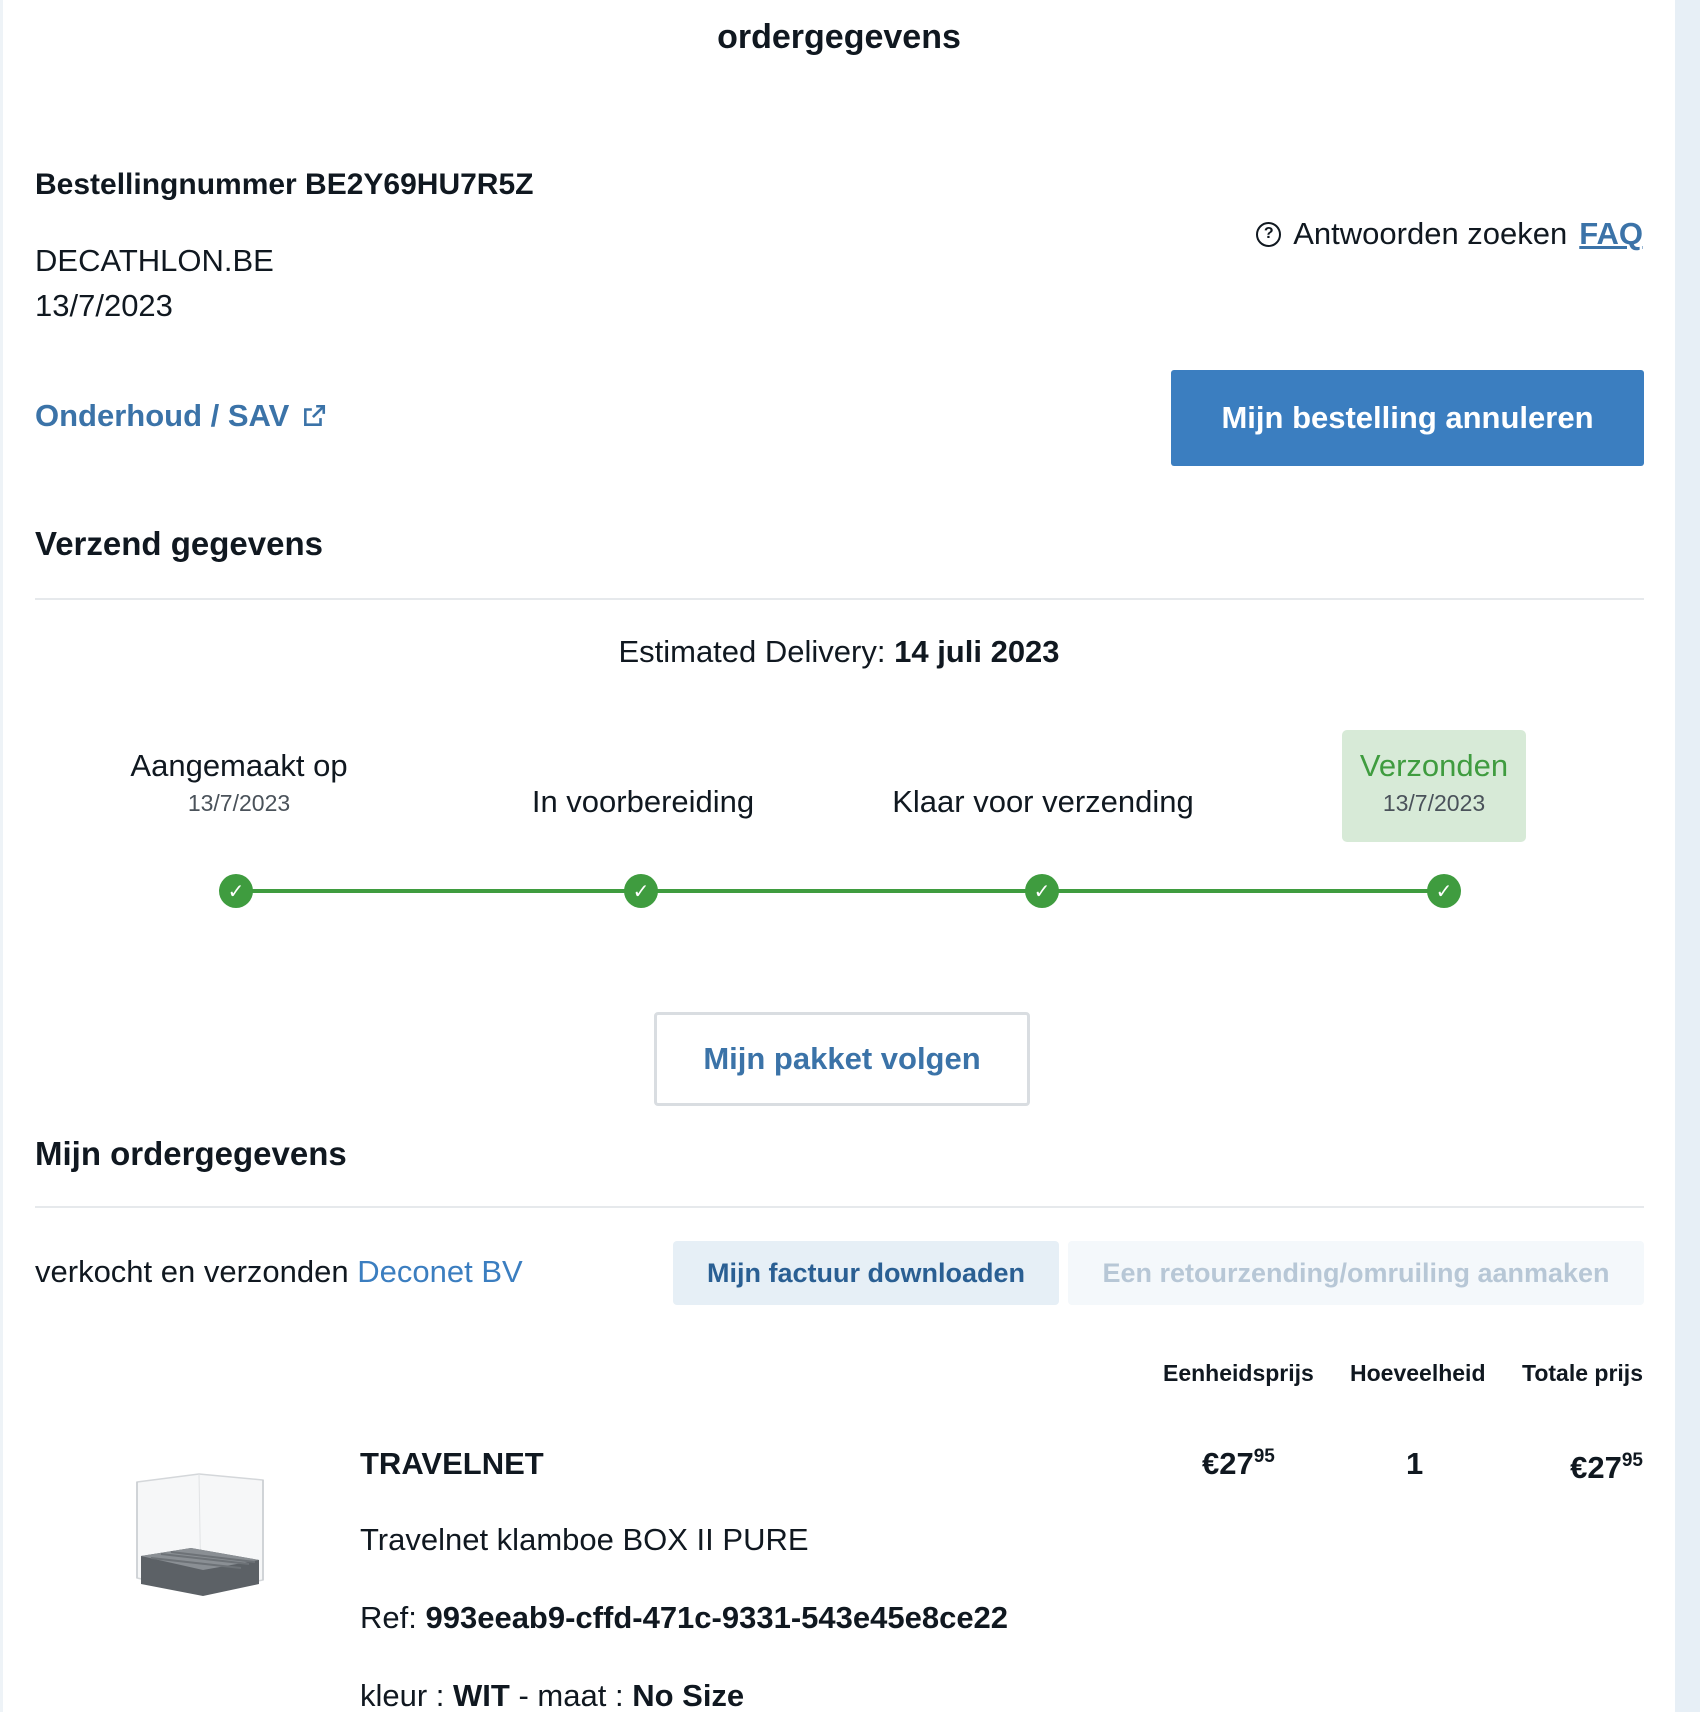  I want to click on product-attributes: kleur : WIT - maat : No Size, so click(552, 1695).